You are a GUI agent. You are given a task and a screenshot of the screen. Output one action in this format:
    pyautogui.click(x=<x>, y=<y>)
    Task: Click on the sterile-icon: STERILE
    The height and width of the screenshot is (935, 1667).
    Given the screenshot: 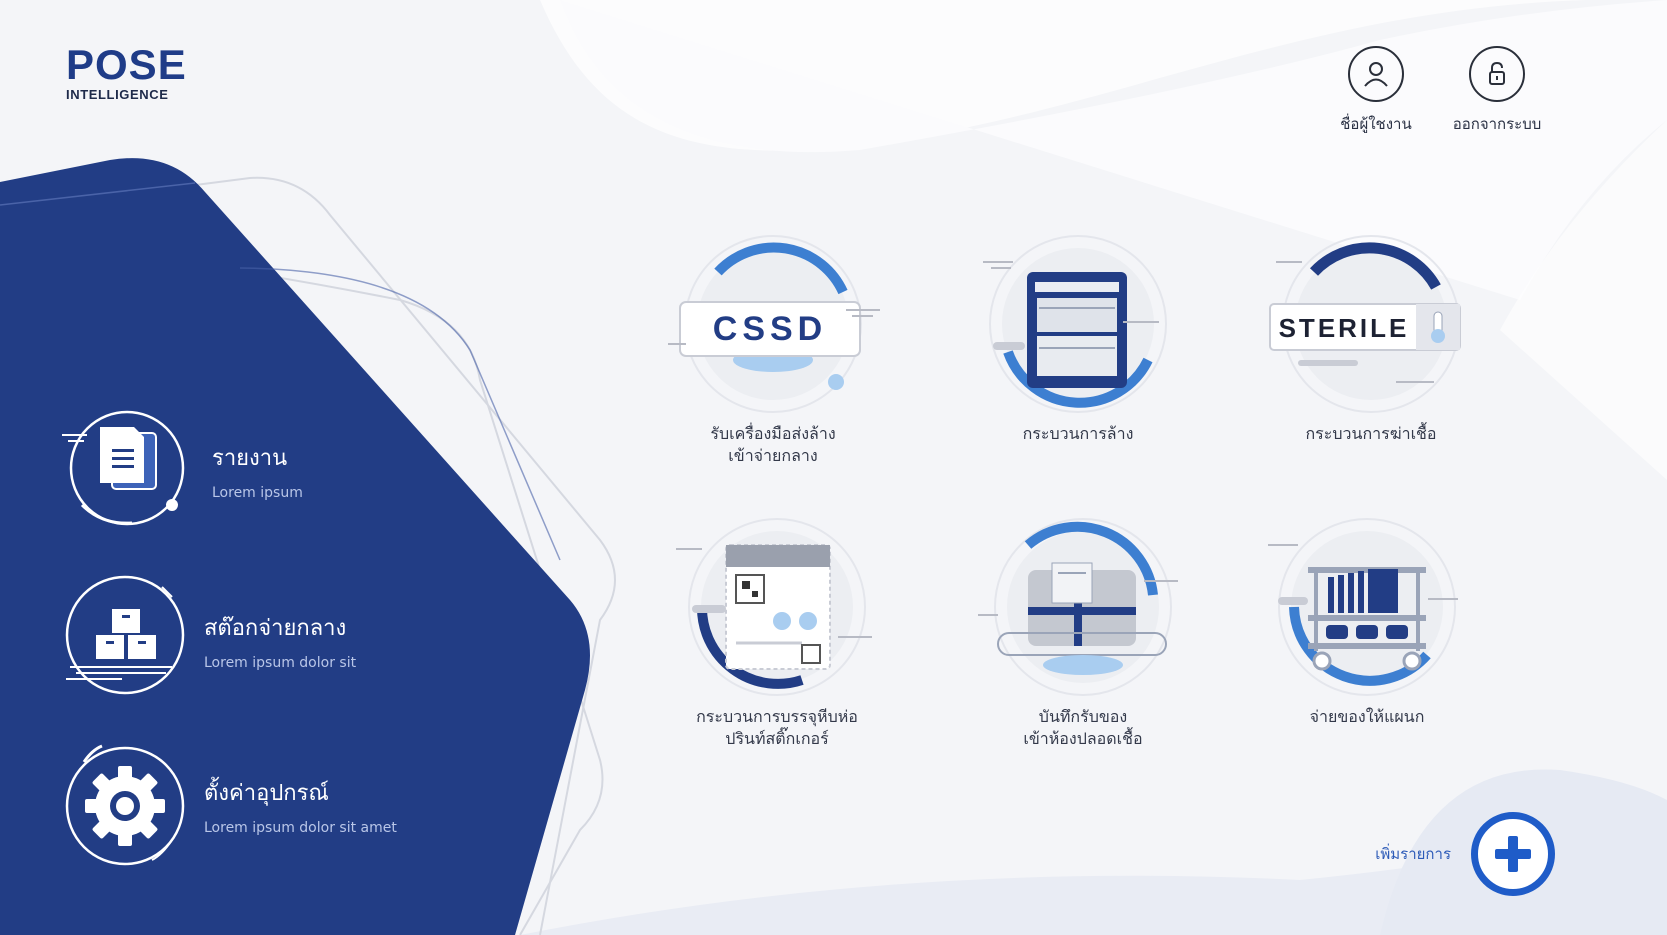 What is the action you would take?
    pyautogui.click(x=1365, y=324)
    